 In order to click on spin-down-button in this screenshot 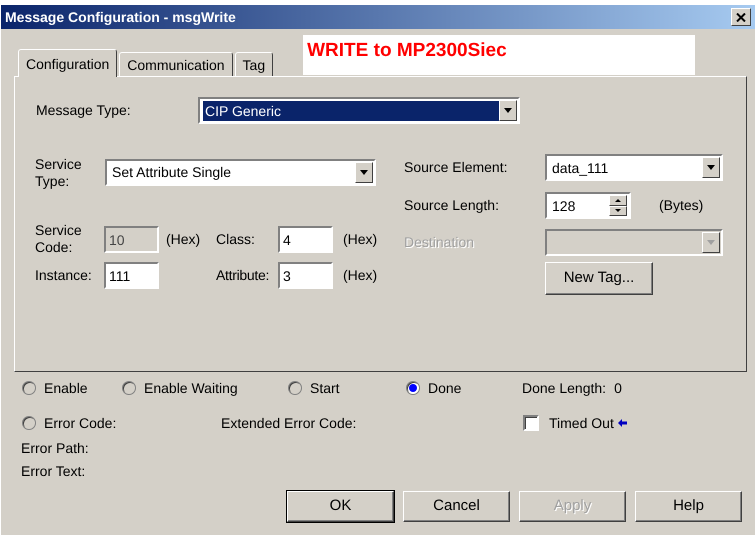, I will do `click(618, 211)`.